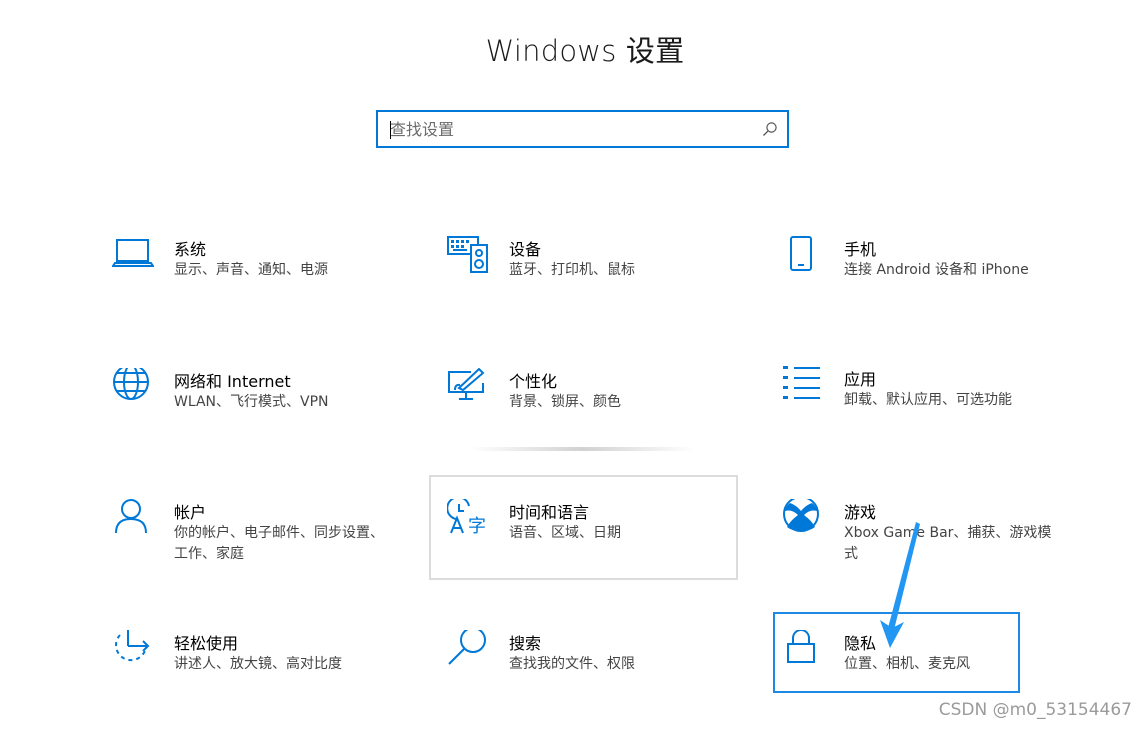 The image size is (1146, 731). I want to click on watermark: CSDN @m0_53154467, so click(1035, 710).